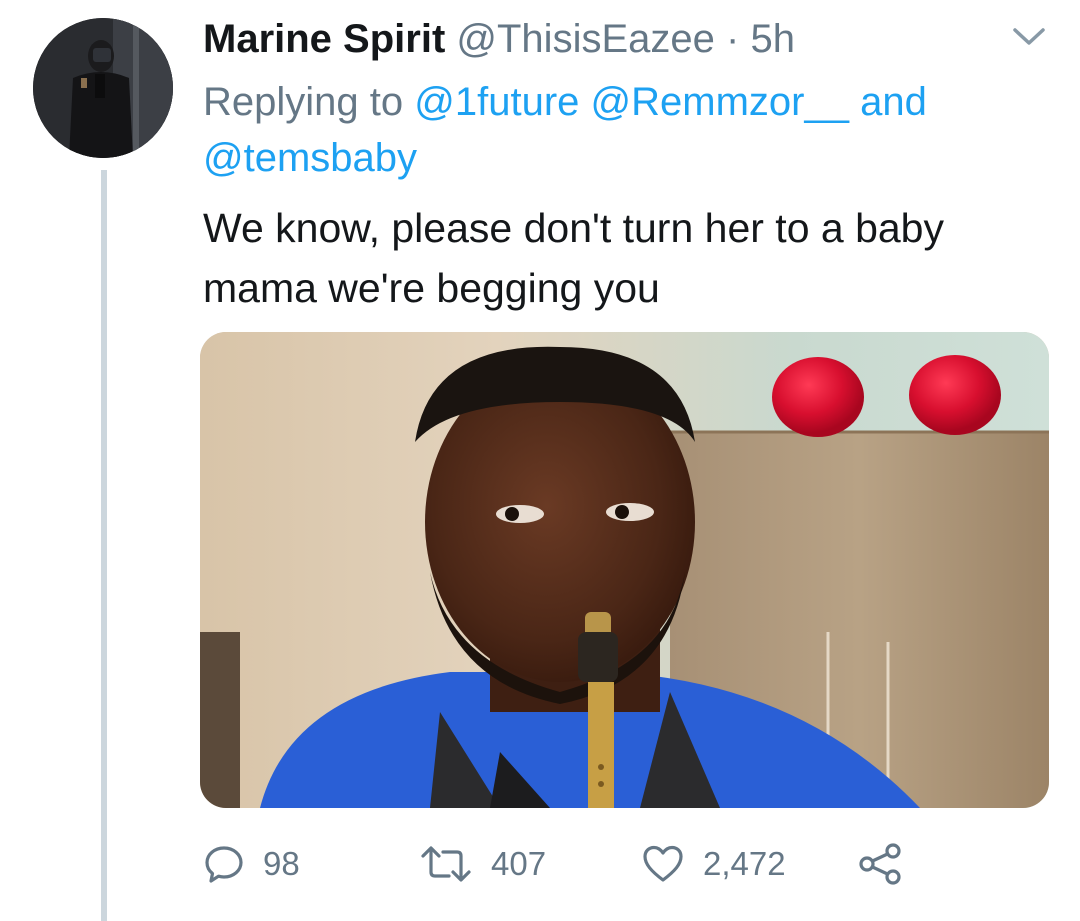  Describe the element at coordinates (482, 864) in the screenshot. I see `retweet-button: 407` at that location.